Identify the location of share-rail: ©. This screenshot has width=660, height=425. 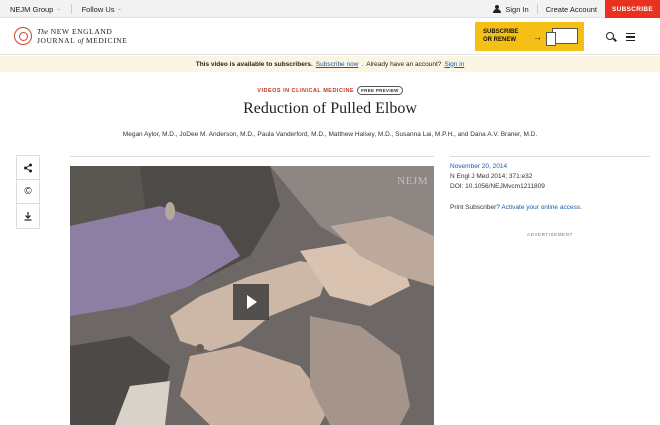
(28, 192).